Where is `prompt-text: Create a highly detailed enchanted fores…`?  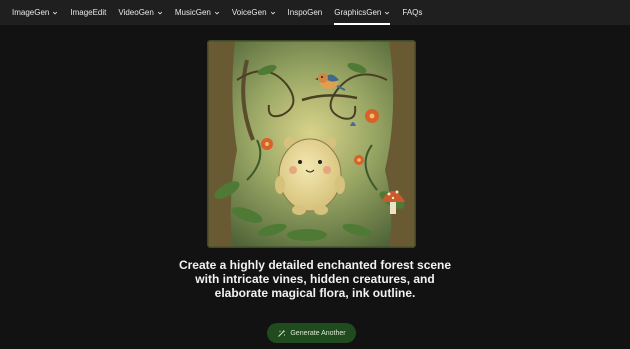 prompt-text: Create a highly detailed enchanted fores… is located at coordinates (315, 279).